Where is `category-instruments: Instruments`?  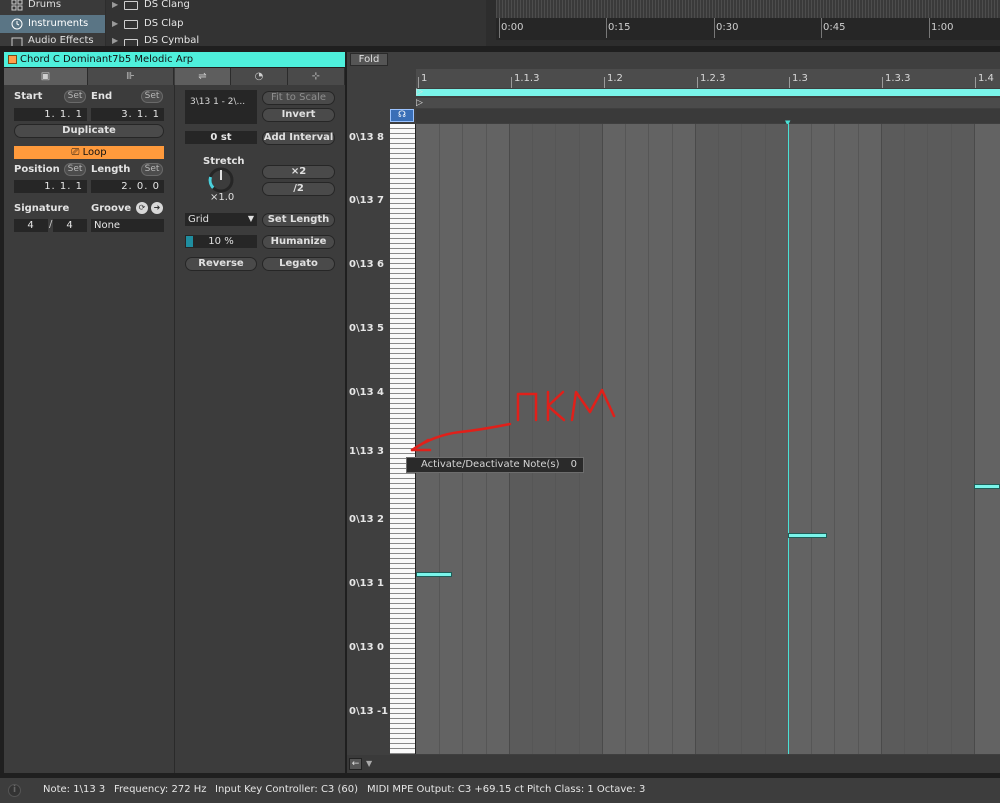 category-instruments: Instruments is located at coordinates (52, 24).